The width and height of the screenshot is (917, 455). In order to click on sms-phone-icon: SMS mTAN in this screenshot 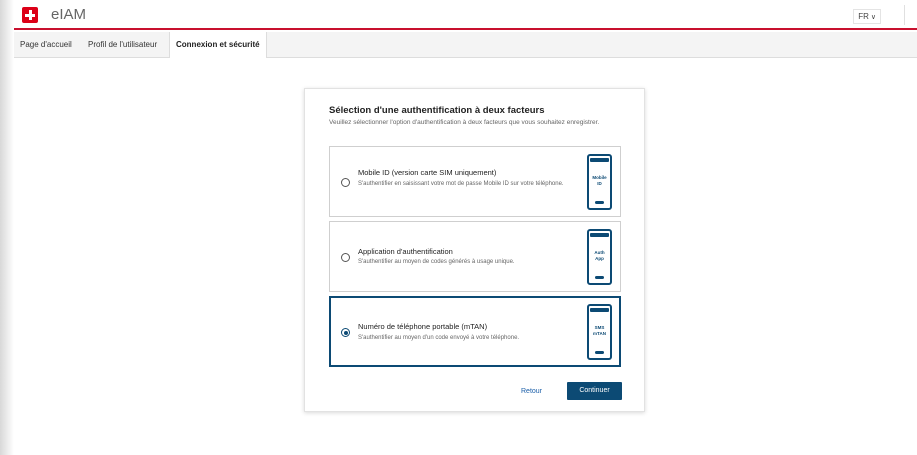, I will do `click(599, 332)`.